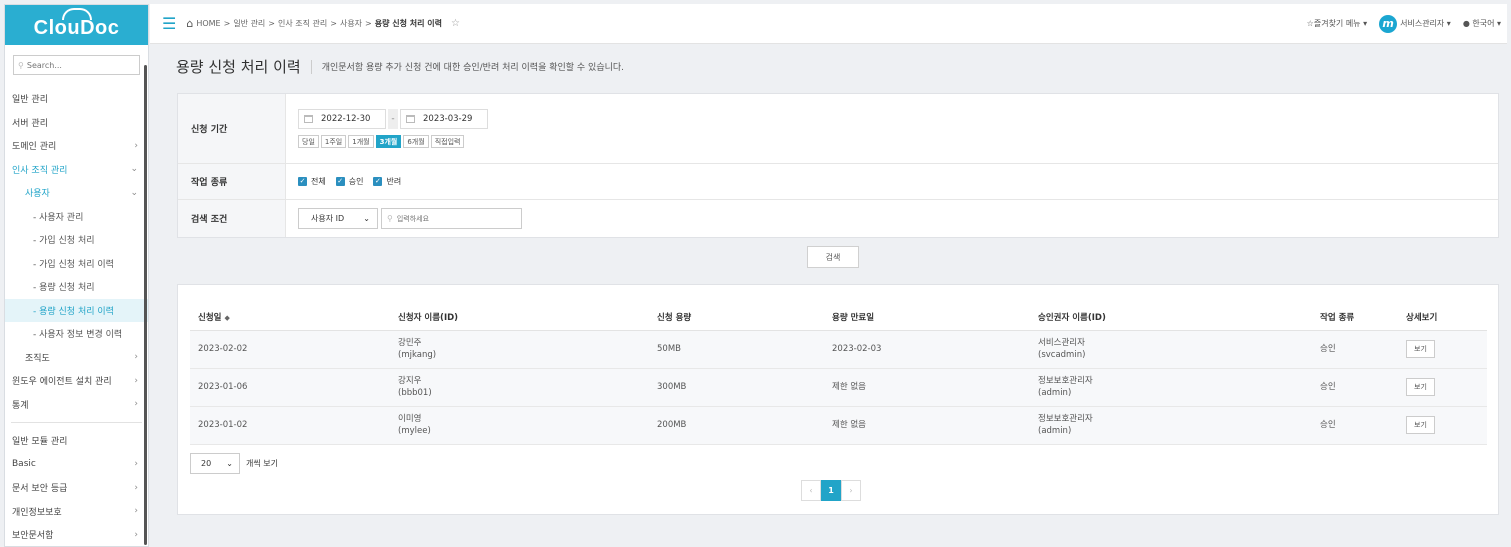 This screenshot has height=547, width=1511. I want to click on sidebar-search-input, so click(76, 65).